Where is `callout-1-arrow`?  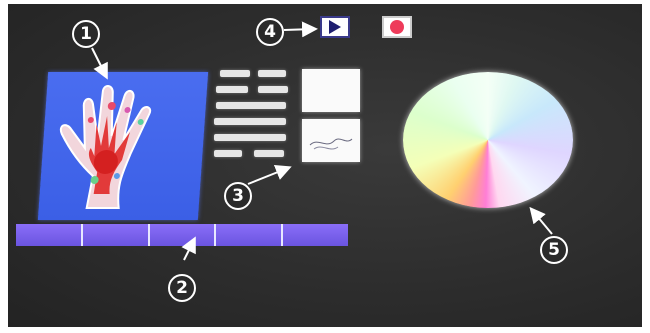 callout-1-arrow is located at coordinates (99, 63).